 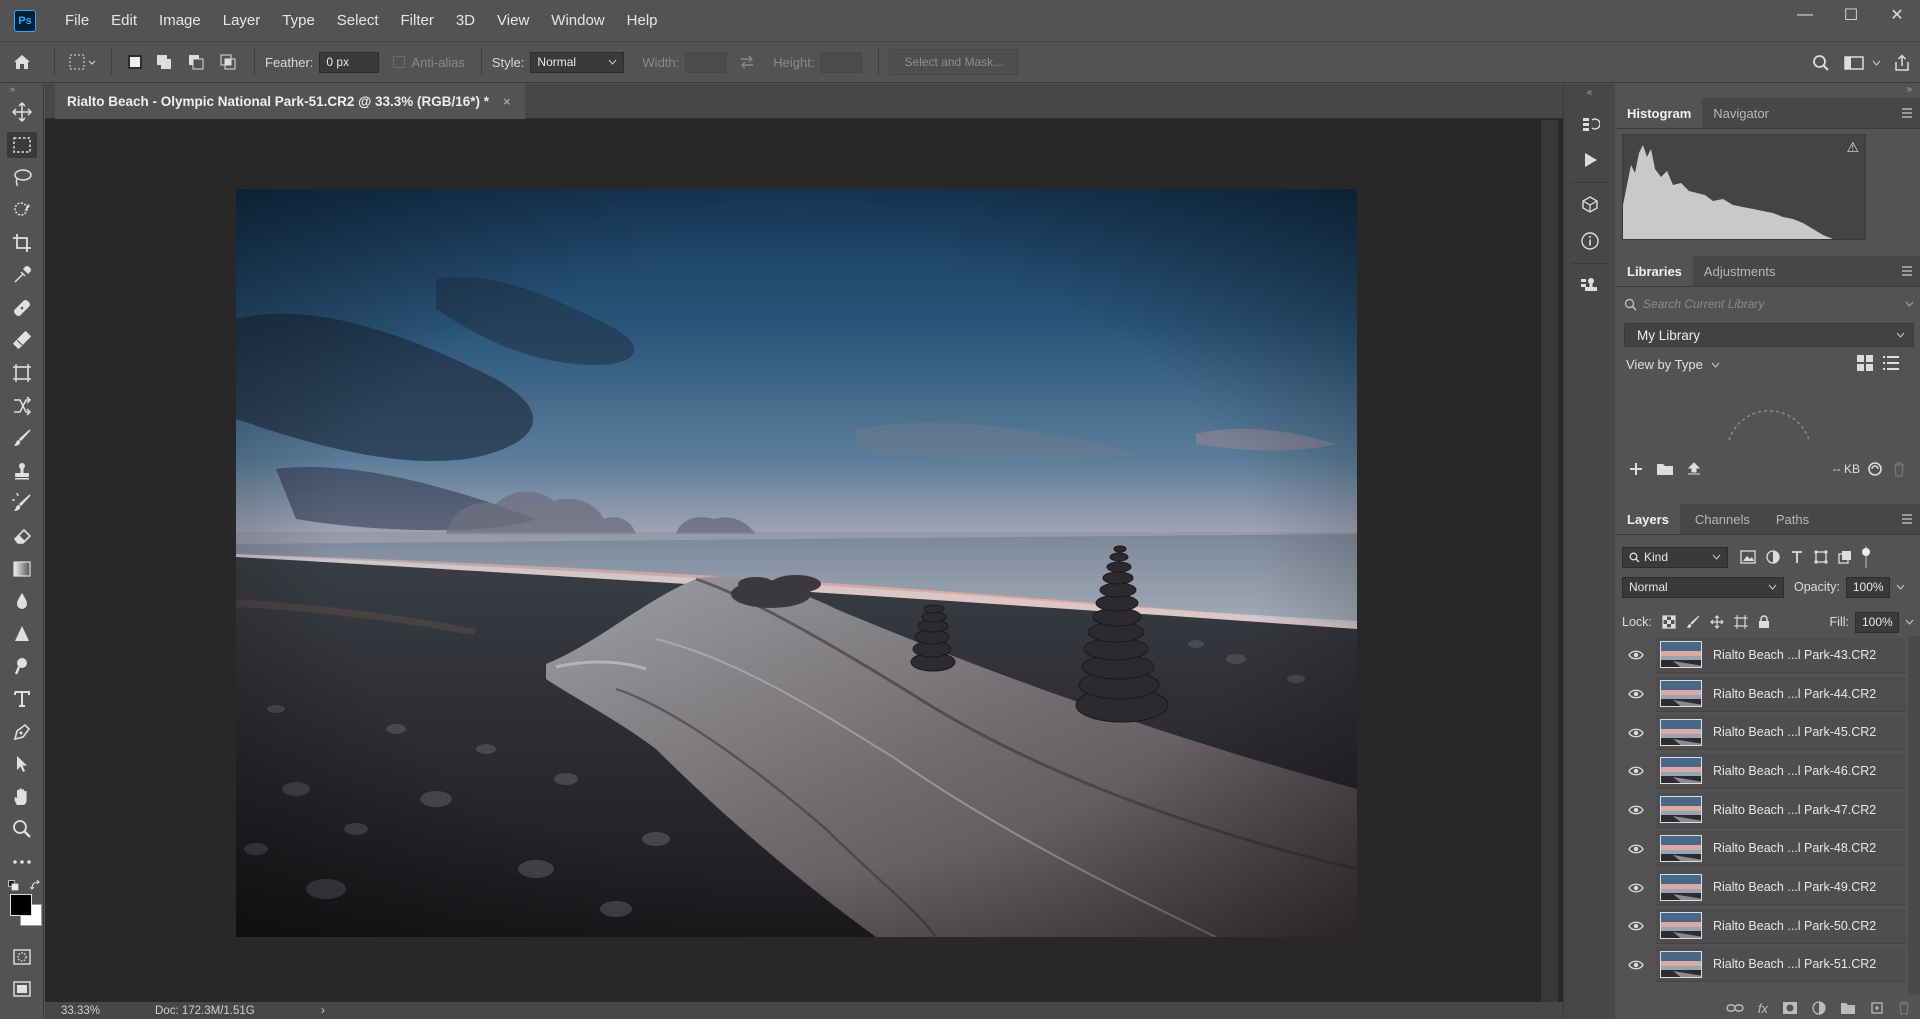 I want to click on history-panel-icon, so click(x=1590, y=124).